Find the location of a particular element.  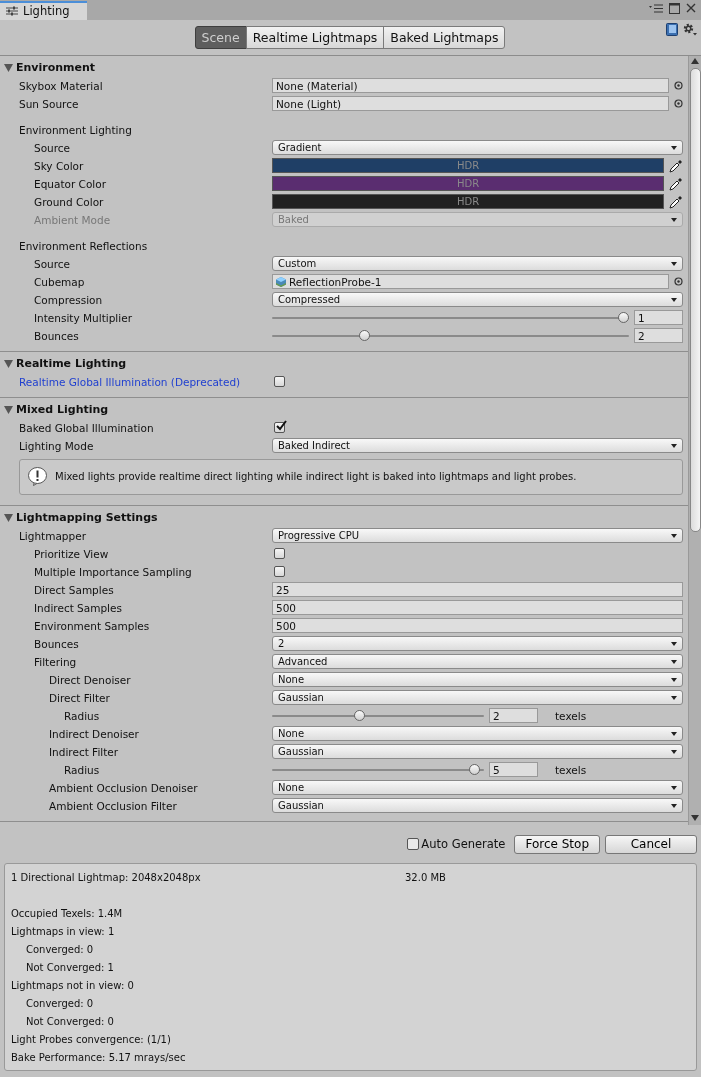

section-title: Environment is located at coordinates (56, 68).